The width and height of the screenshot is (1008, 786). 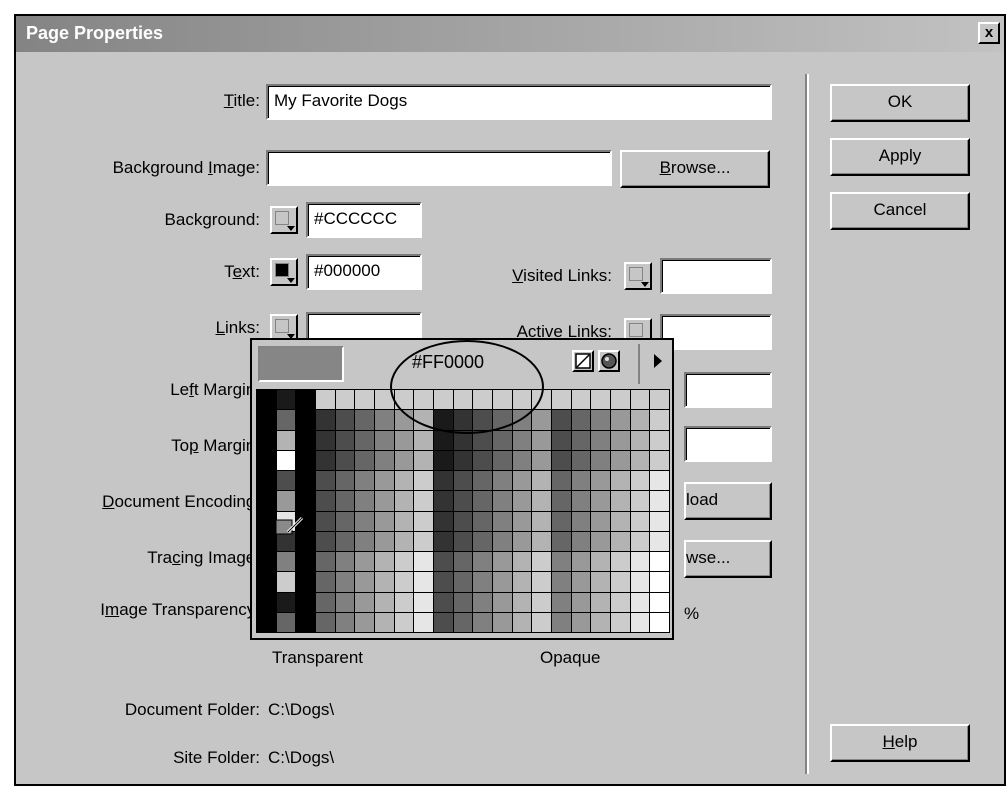 What do you see at coordinates (728, 444) in the screenshot?
I see `top-margin-input` at bounding box center [728, 444].